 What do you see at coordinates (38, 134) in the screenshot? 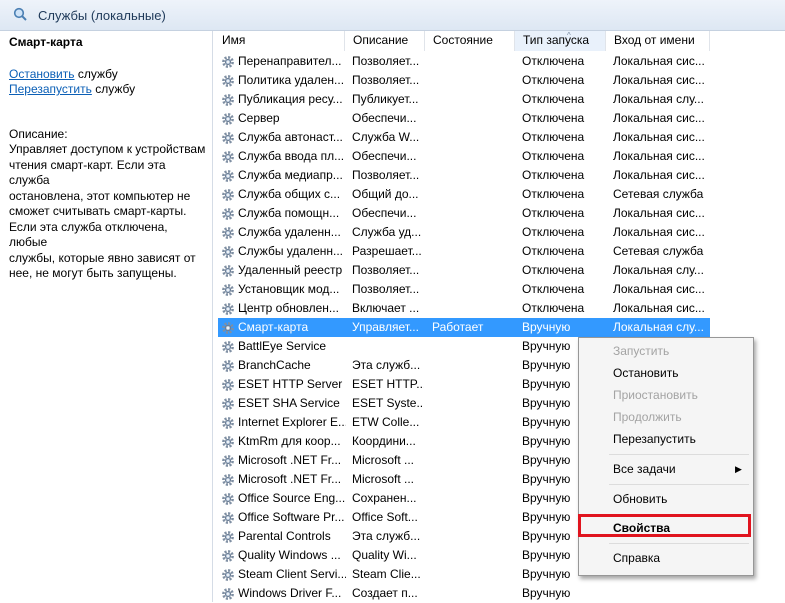
I see `description-label: Описание:` at bounding box center [38, 134].